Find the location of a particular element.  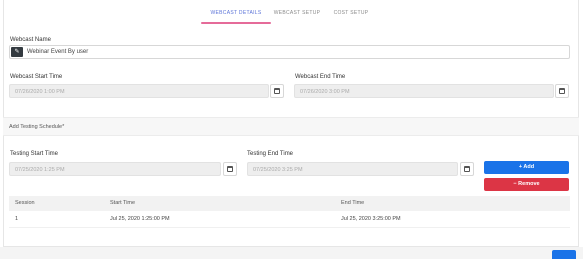

column-header-end-time: End Time is located at coordinates (353, 203).